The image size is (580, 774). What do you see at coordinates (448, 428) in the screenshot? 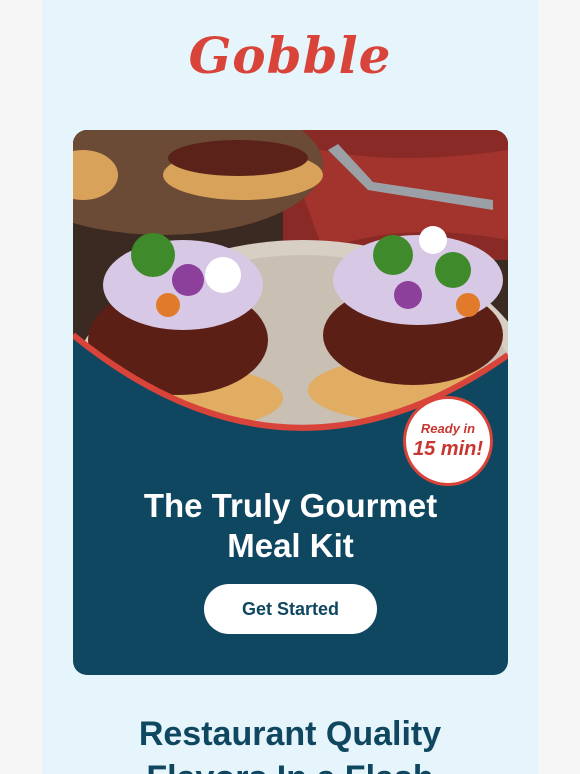
I see `badge-line1: Ready in` at bounding box center [448, 428].